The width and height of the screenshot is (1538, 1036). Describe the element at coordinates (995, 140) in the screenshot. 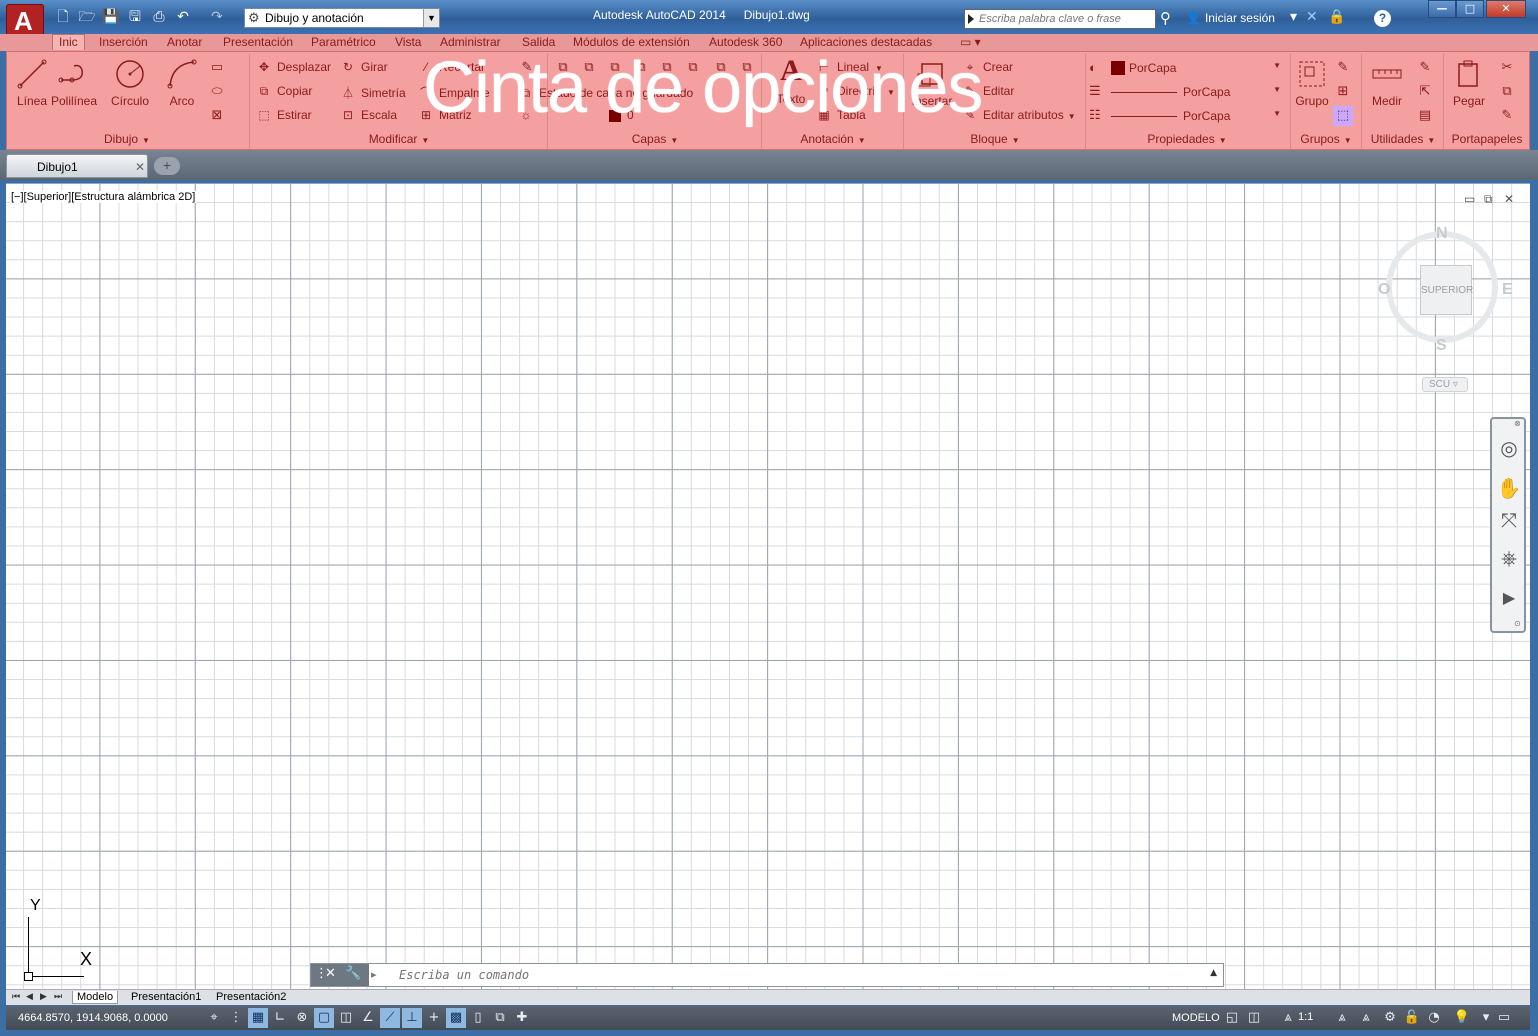

I see `panel-bloque-title: Bloque ▼` at that location.